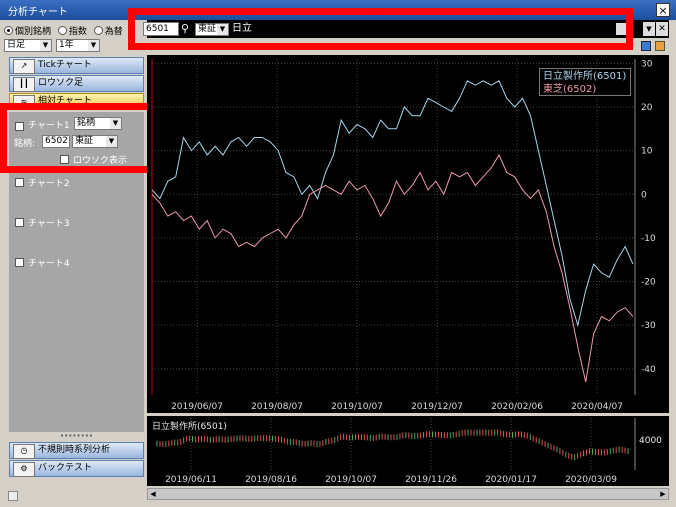 The image size is (676, 507). Describe the element at coordinates (648, 239) in the screenshot. I see `y-tick-label: -10` at that location.